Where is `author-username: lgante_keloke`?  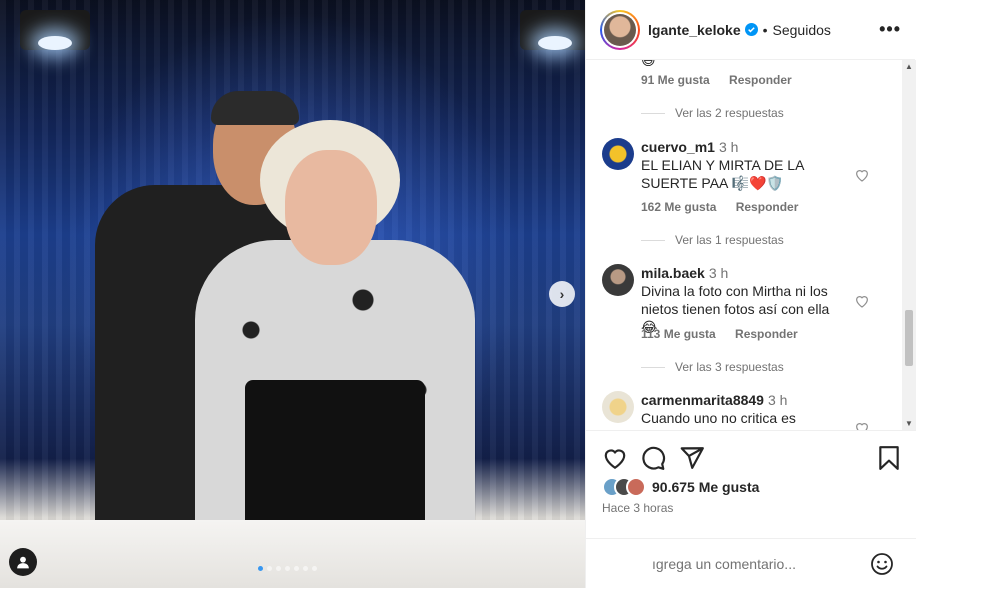
author-username: lgante_keloke is located at coordinates (694, 30).